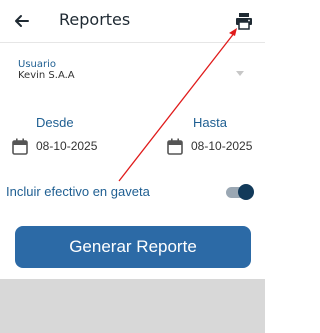 Image resolution: width=320 pixels, height=333 pixels. Describe the element at coordinates (221, 146) in the screenshot. I see `to-date-field: 08-10-2025` at that location.